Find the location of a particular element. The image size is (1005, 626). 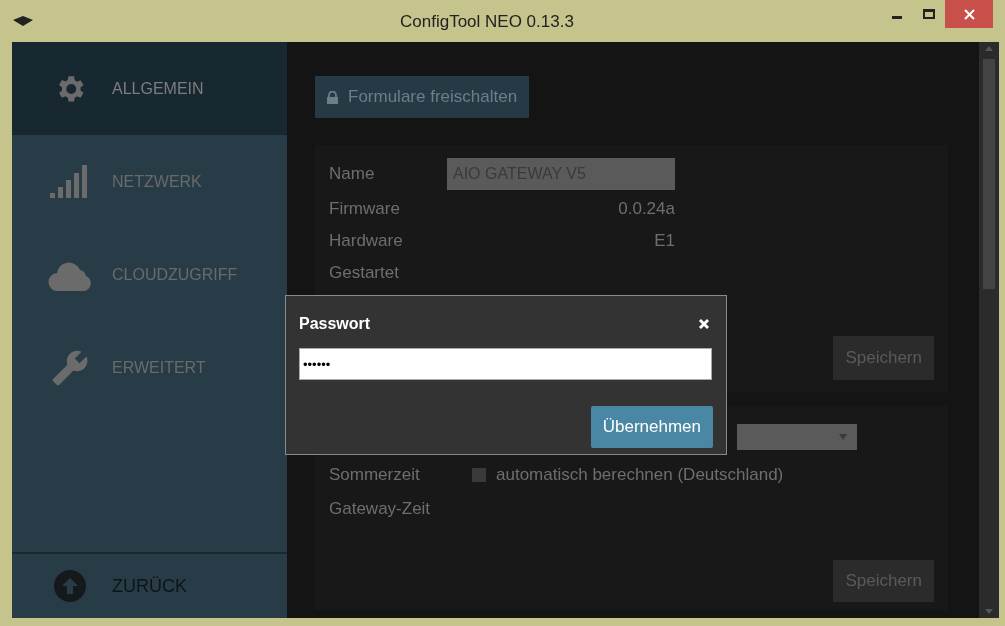

unlock-button: Formulare freischalten is located at coordinates (422, 97).